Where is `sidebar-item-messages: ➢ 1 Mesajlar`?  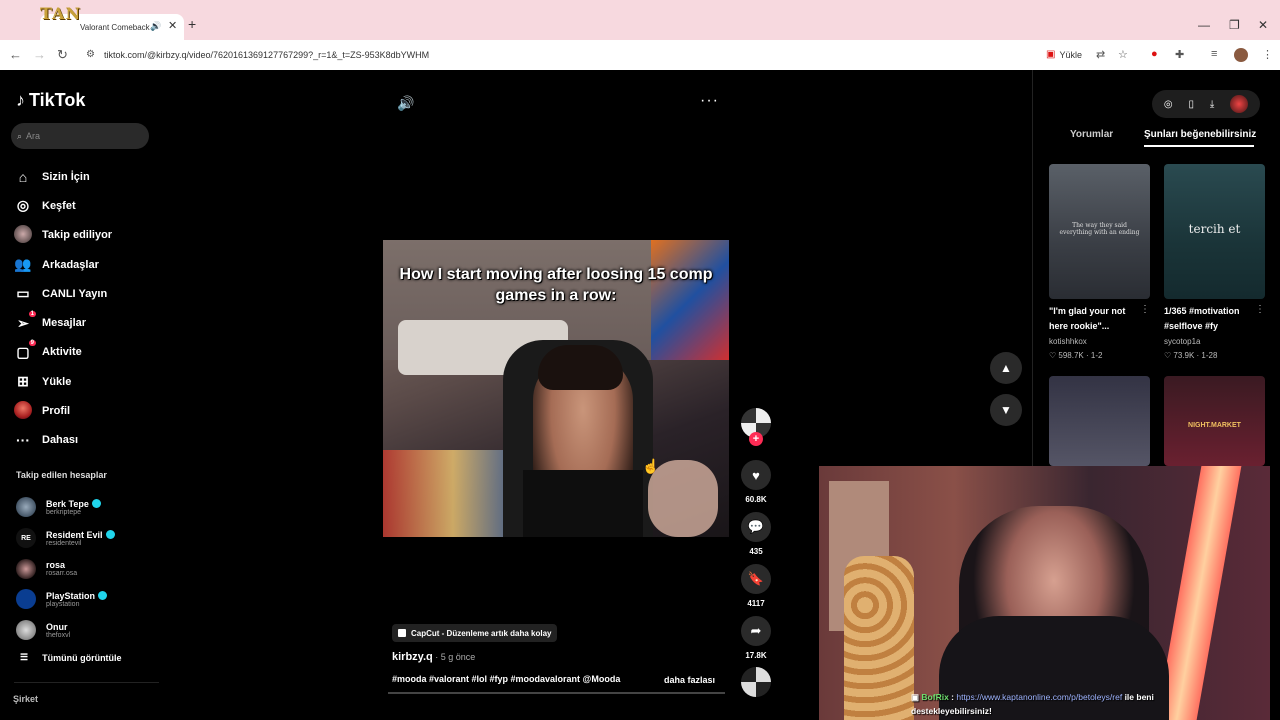
sidebar-item-messages: ➢ 1 Mesajlar is located at coordinates (63, 322).